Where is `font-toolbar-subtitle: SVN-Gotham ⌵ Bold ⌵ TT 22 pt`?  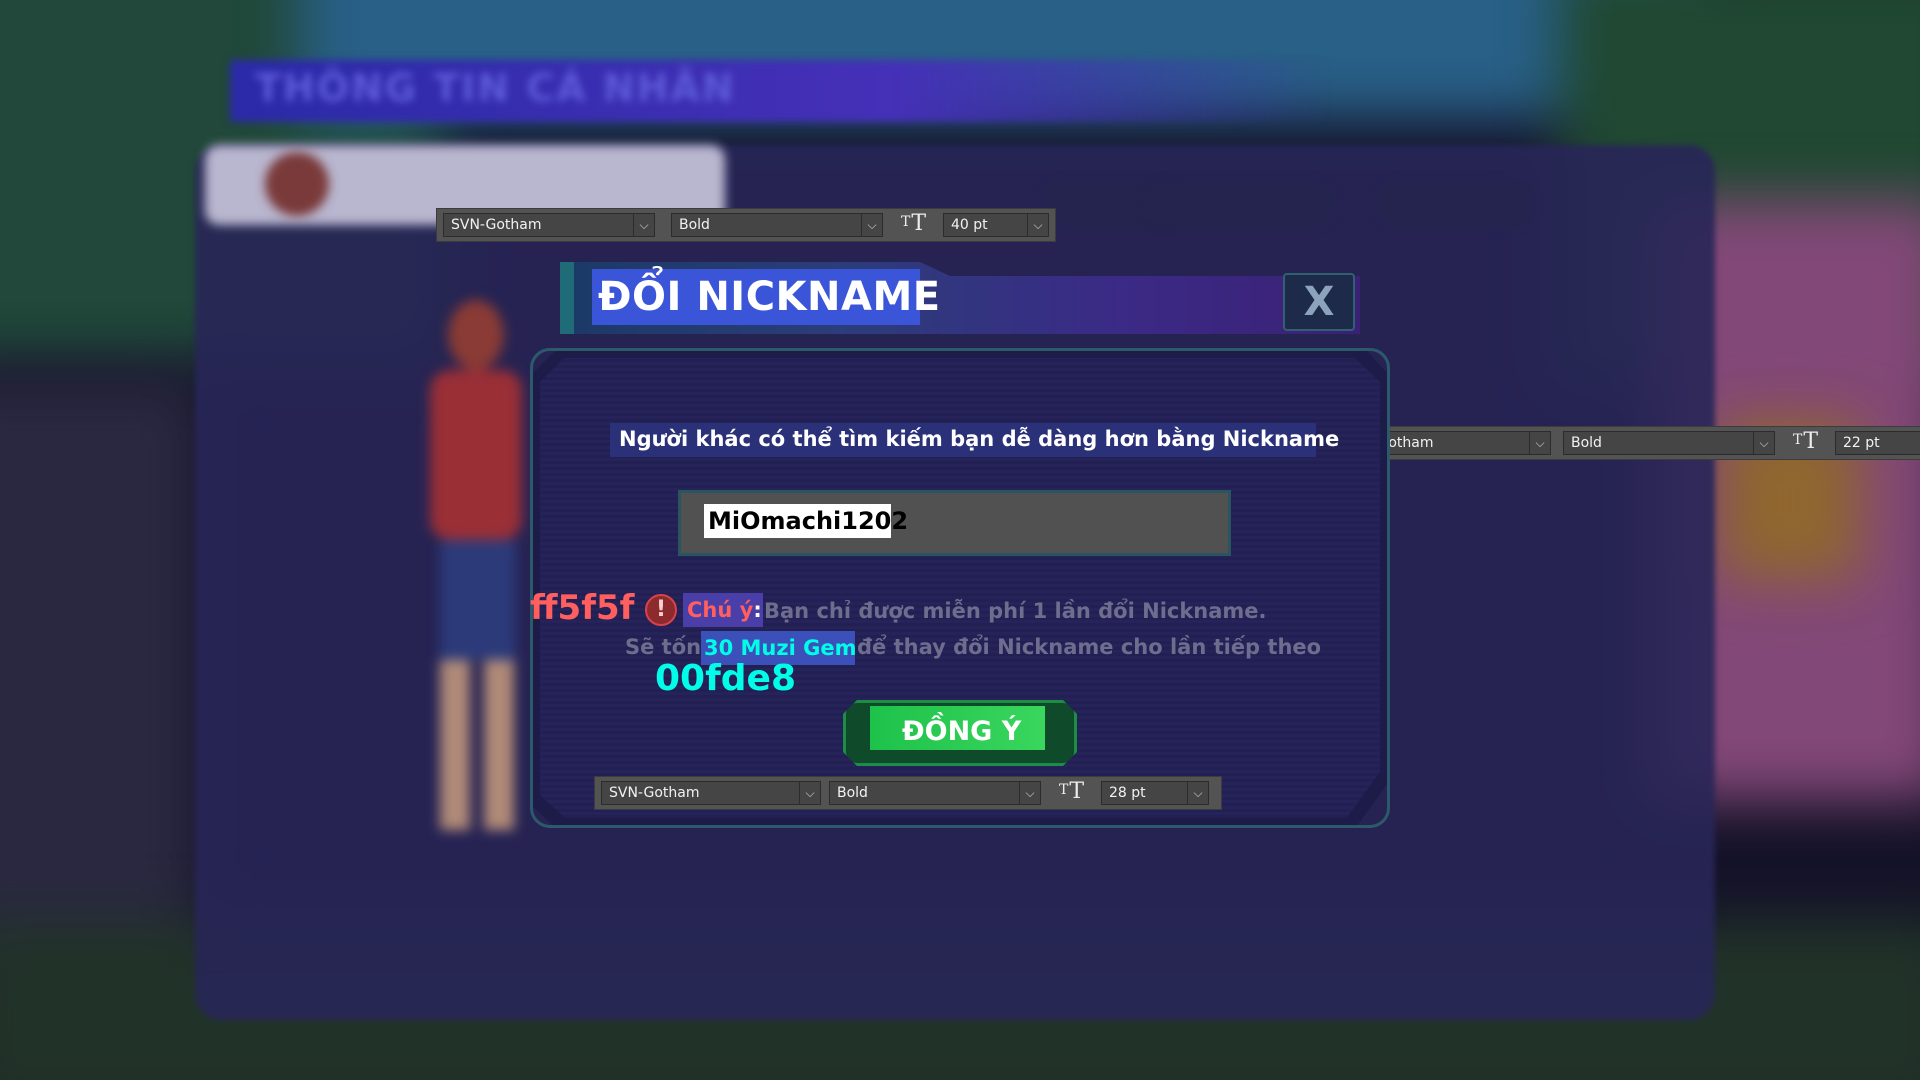
font-toolbar-subtitle: SVN-Gotham ⌵ Bold ⌵ TT 22 pt is located at coordinates (1624, 443).